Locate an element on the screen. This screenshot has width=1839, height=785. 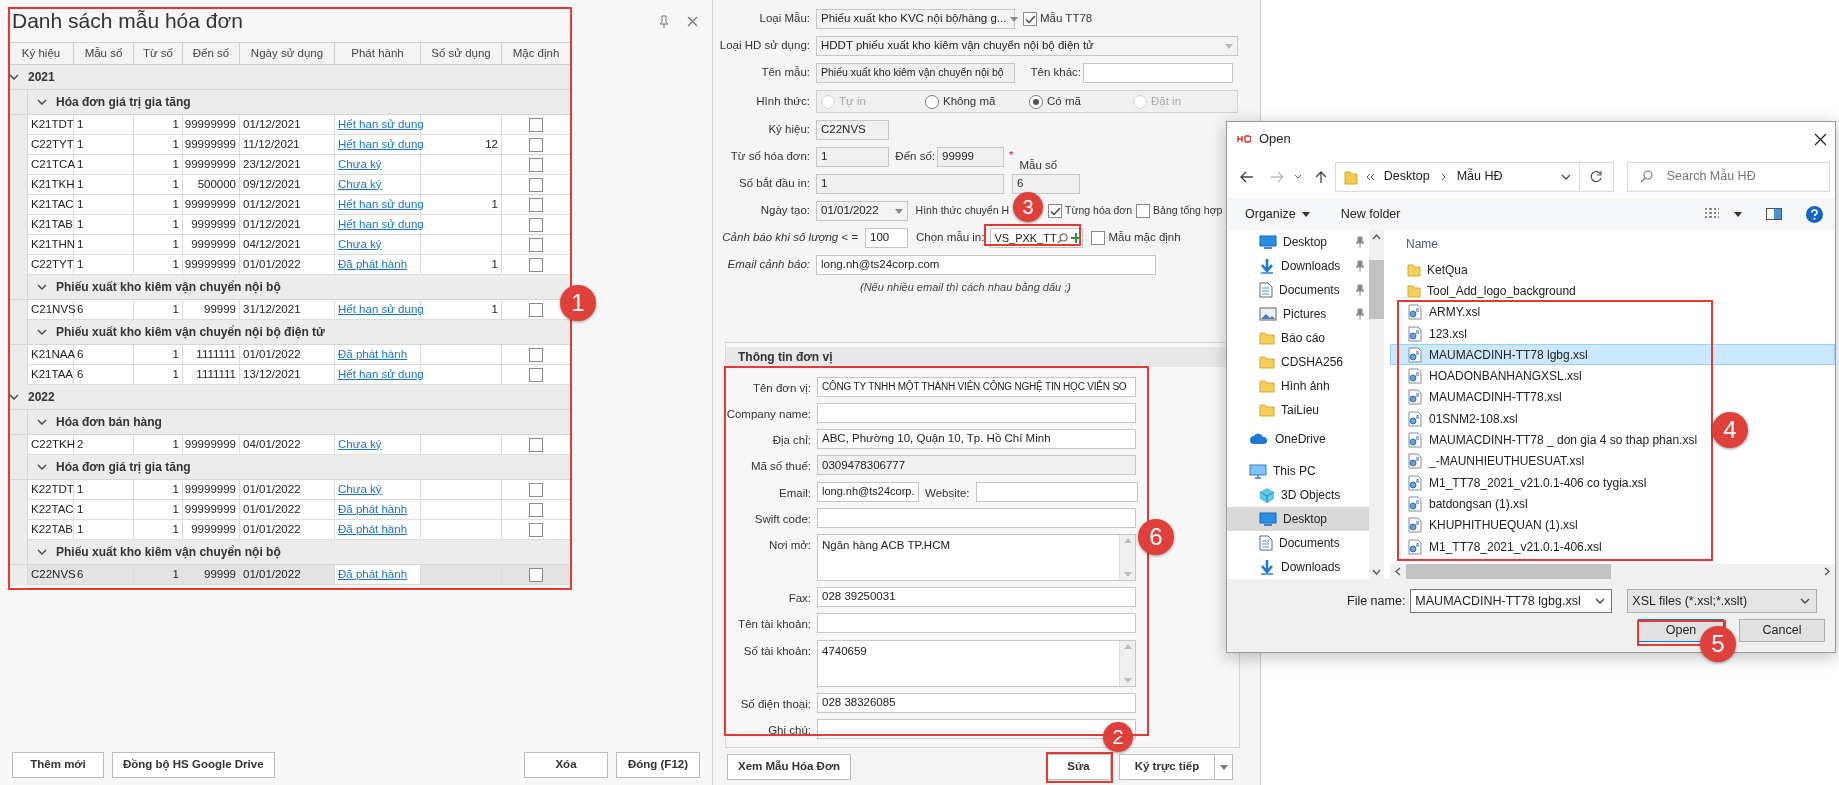
input-field: 0309478306777 is located at coordinates (976, 465).